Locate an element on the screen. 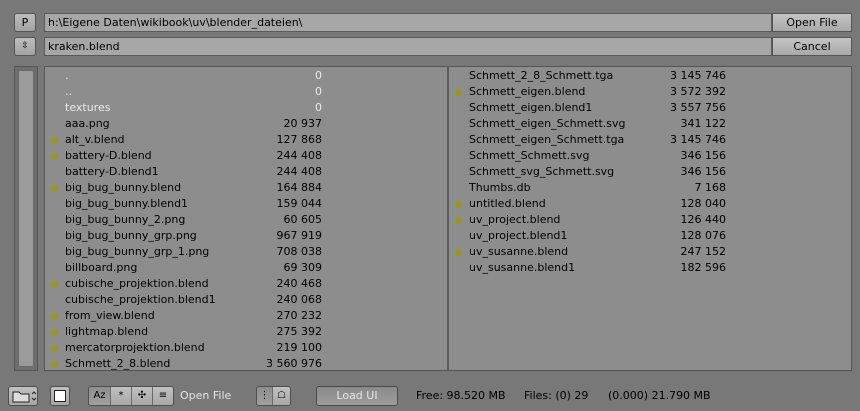  file-row: uv_project.blend 126 440 is located at coordinates (587, 220).